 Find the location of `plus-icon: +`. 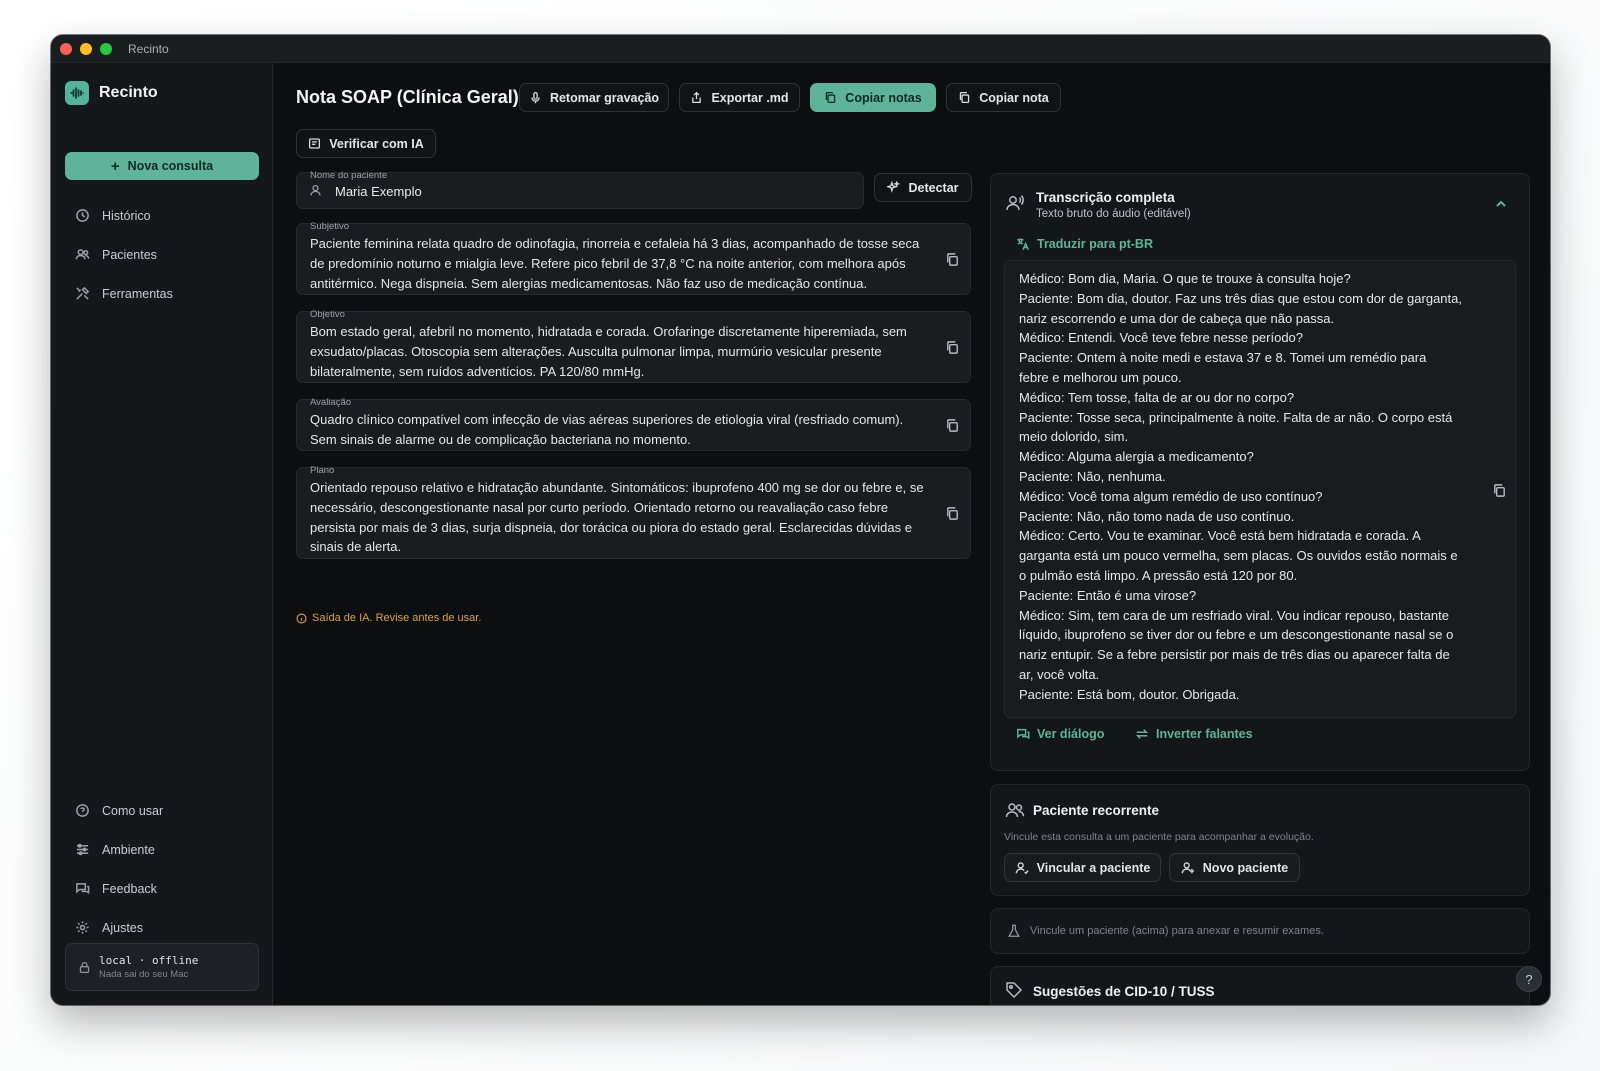

plus-icon: + is located at coordinates (115, 166).